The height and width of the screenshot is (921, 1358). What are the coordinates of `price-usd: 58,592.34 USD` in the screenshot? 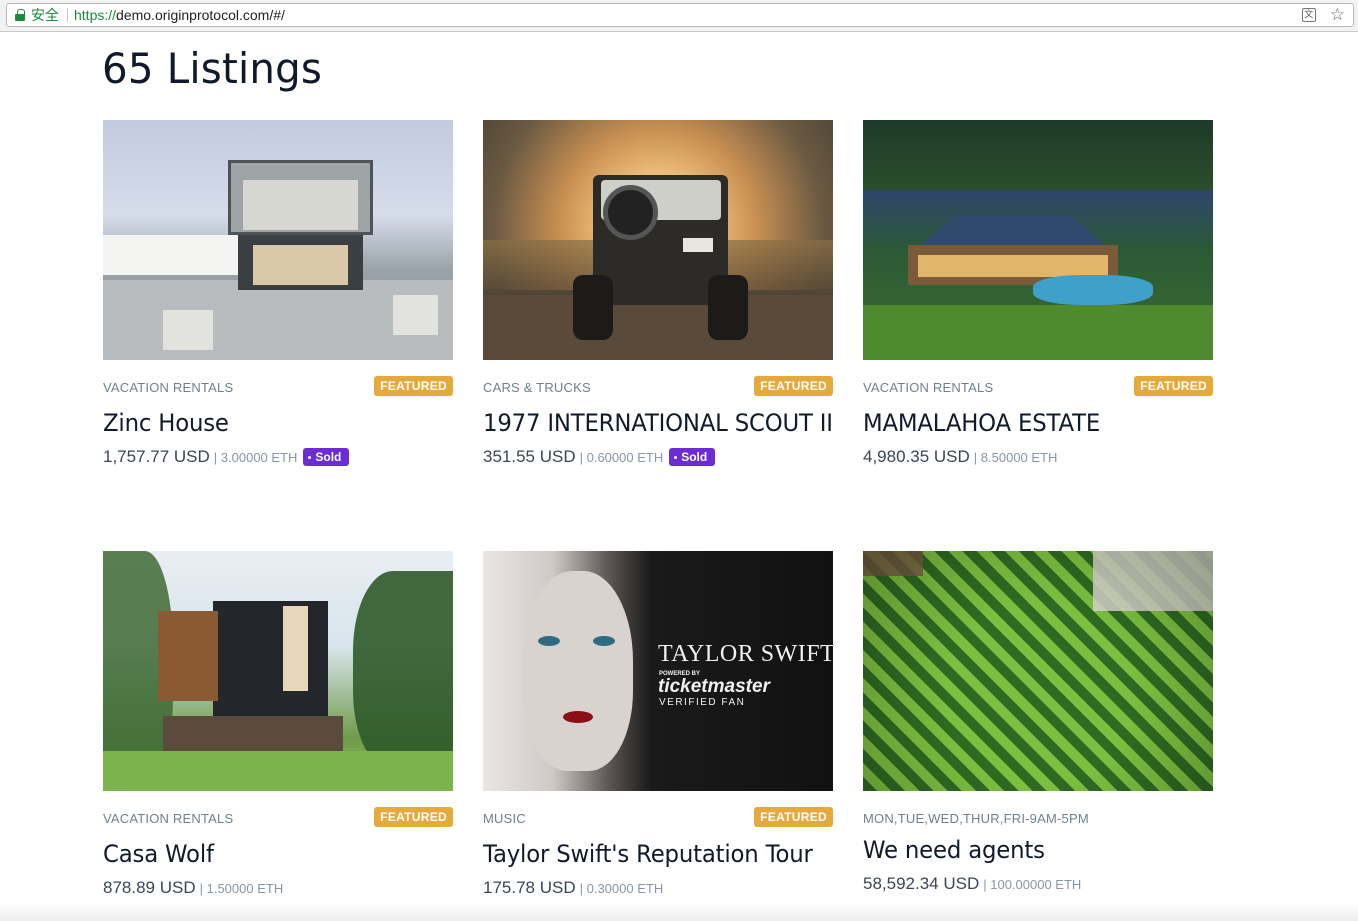 It's located at (921, 883).